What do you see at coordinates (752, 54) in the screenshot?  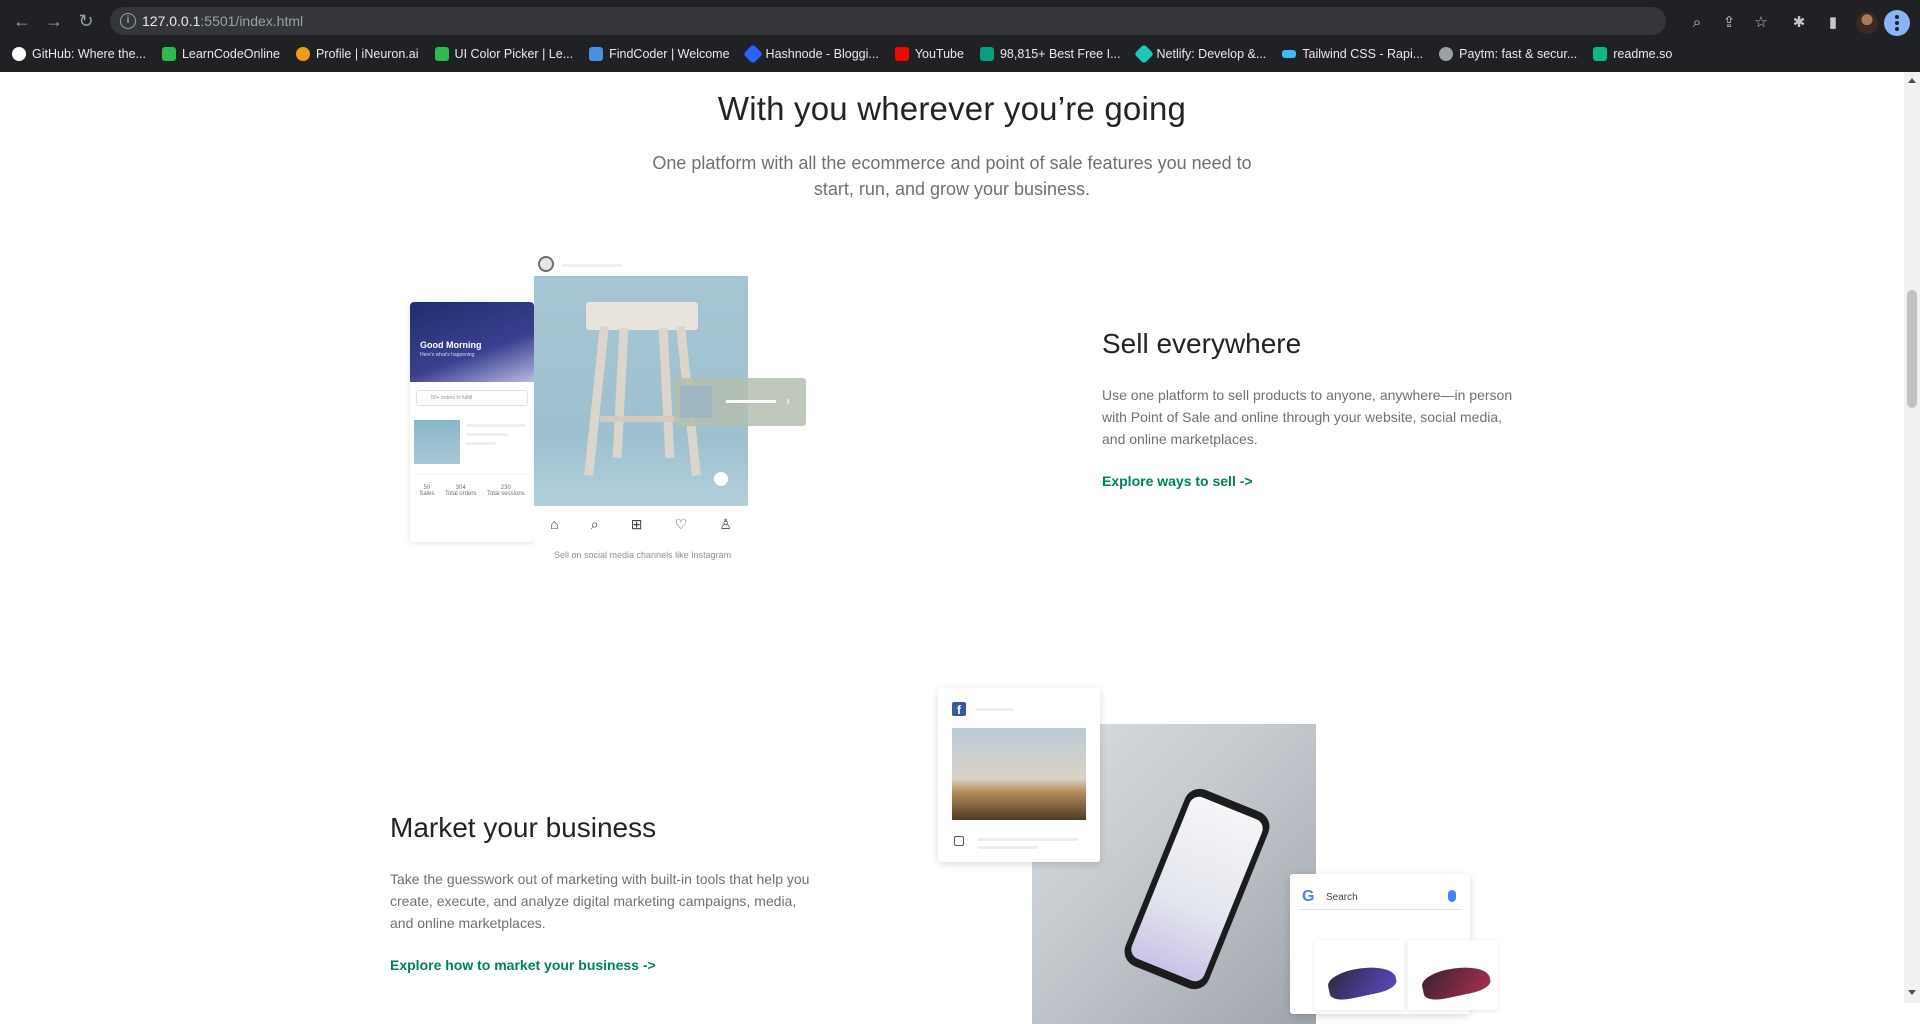 I see `hashnode-icon` at bounding box center [752, 54].